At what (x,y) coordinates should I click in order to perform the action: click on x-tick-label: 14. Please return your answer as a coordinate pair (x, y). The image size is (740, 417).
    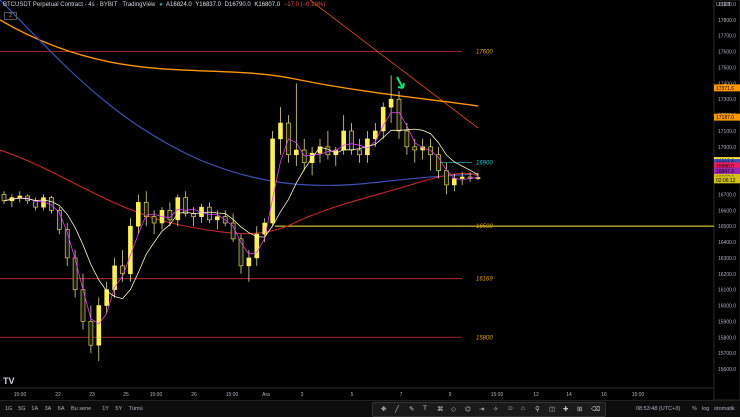
    Looking at the image, I should click on (569, 395).